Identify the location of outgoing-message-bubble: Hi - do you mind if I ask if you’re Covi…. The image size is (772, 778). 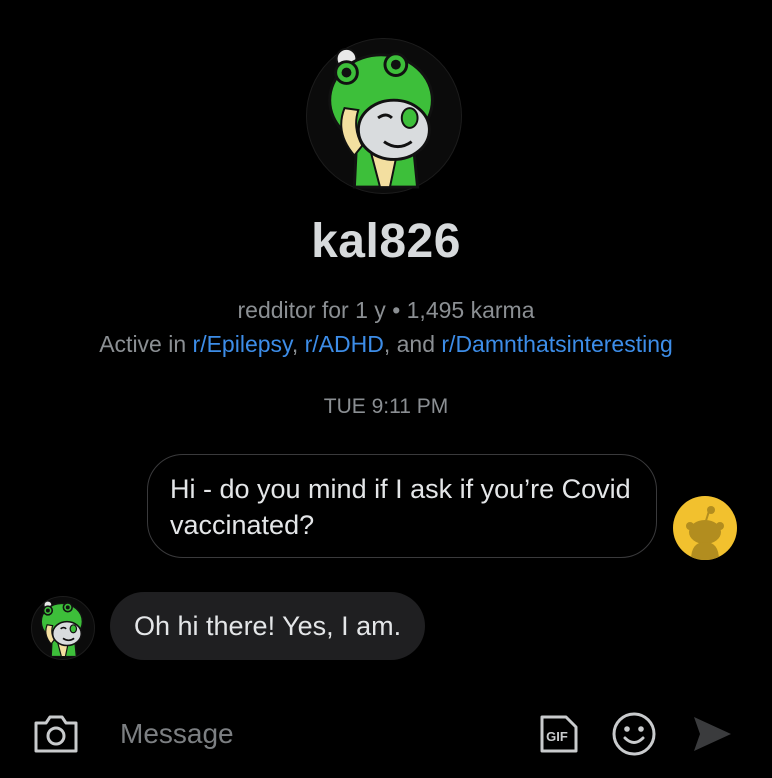
(402, 506).